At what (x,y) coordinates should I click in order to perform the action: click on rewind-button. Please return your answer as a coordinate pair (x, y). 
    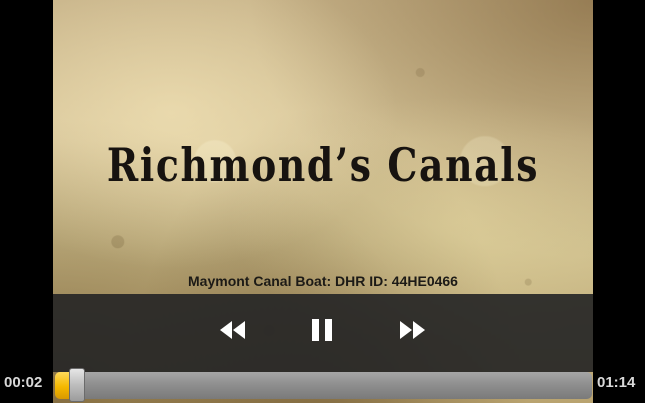
    Looking at the image, I should click on (232, 330).